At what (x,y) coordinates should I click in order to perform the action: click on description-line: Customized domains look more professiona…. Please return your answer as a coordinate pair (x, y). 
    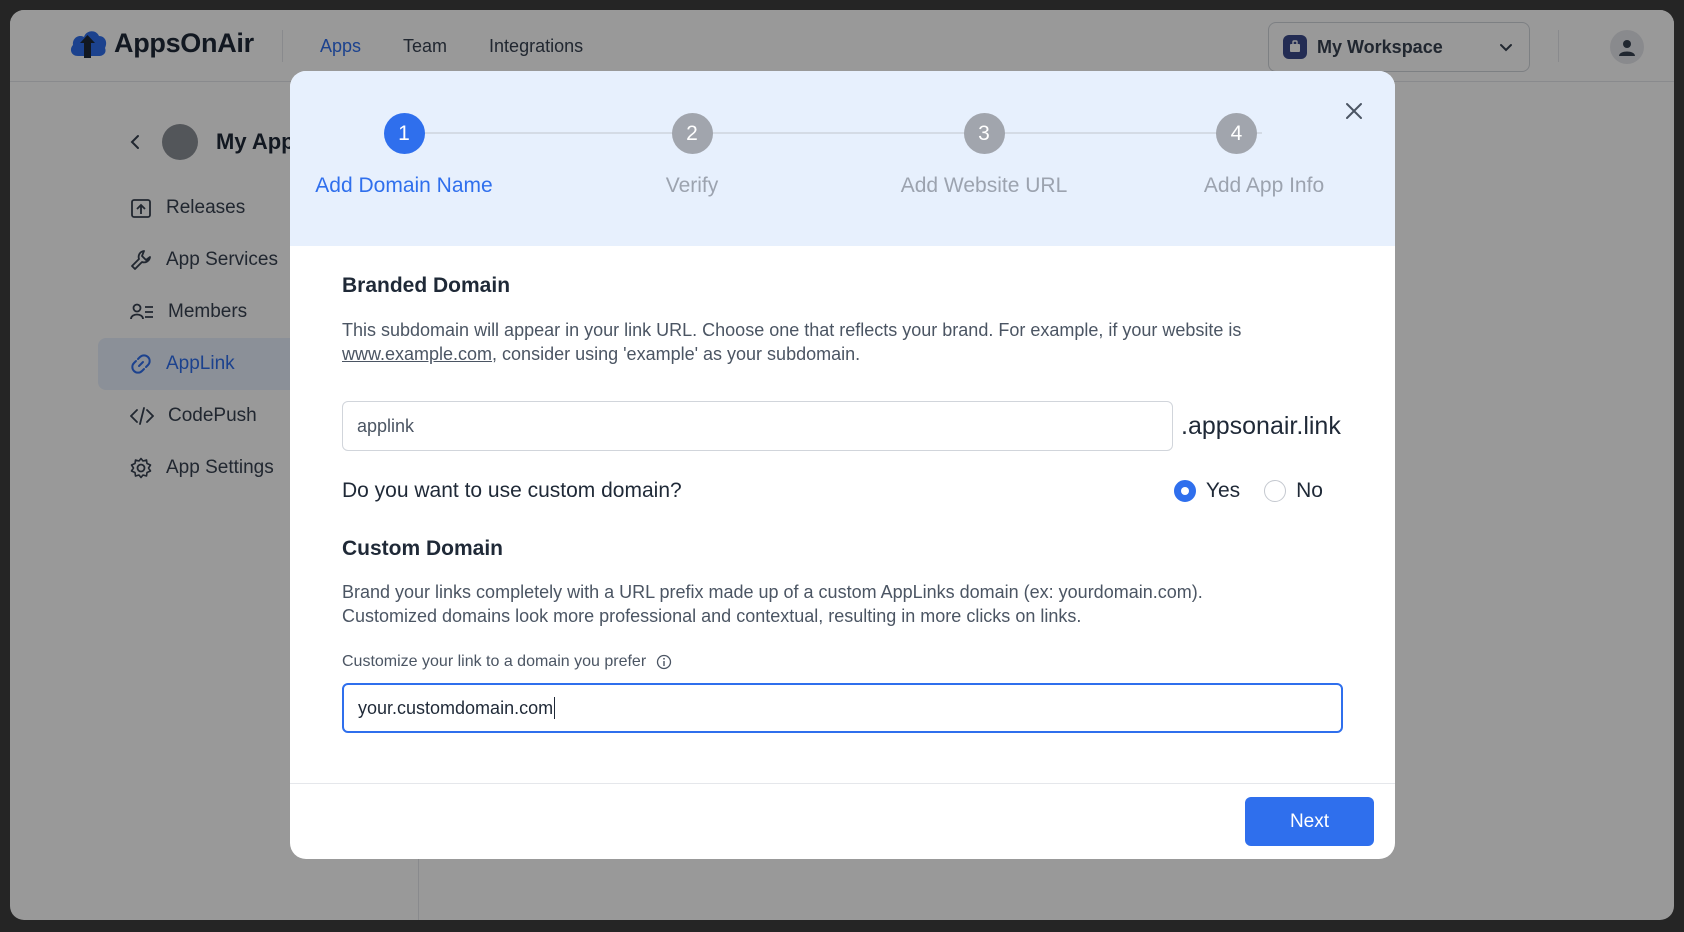
    Looking at the image, I should click on (712, 616).